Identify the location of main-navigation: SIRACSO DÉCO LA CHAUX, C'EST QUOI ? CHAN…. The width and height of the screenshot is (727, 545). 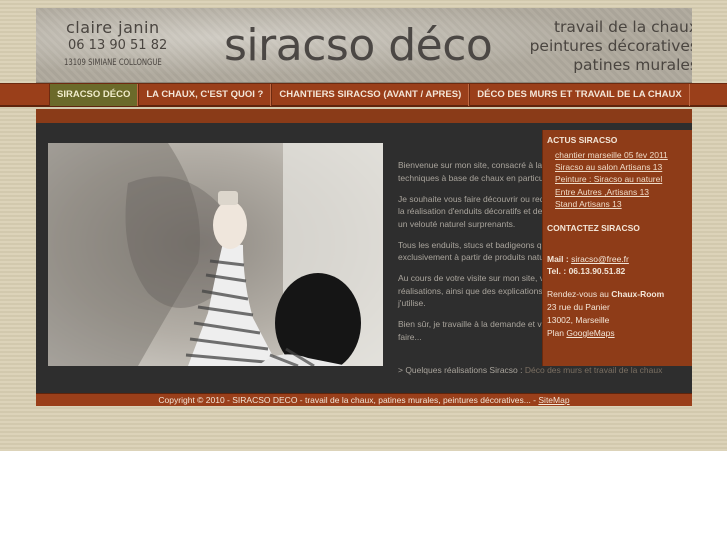
(364, 95).